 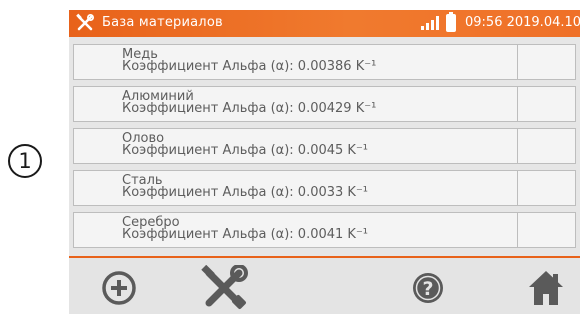 I want to click on material-coefficient: Коэффициент Альфа (α): 0.0041 K⁻¹, so click(x=245, y=234).